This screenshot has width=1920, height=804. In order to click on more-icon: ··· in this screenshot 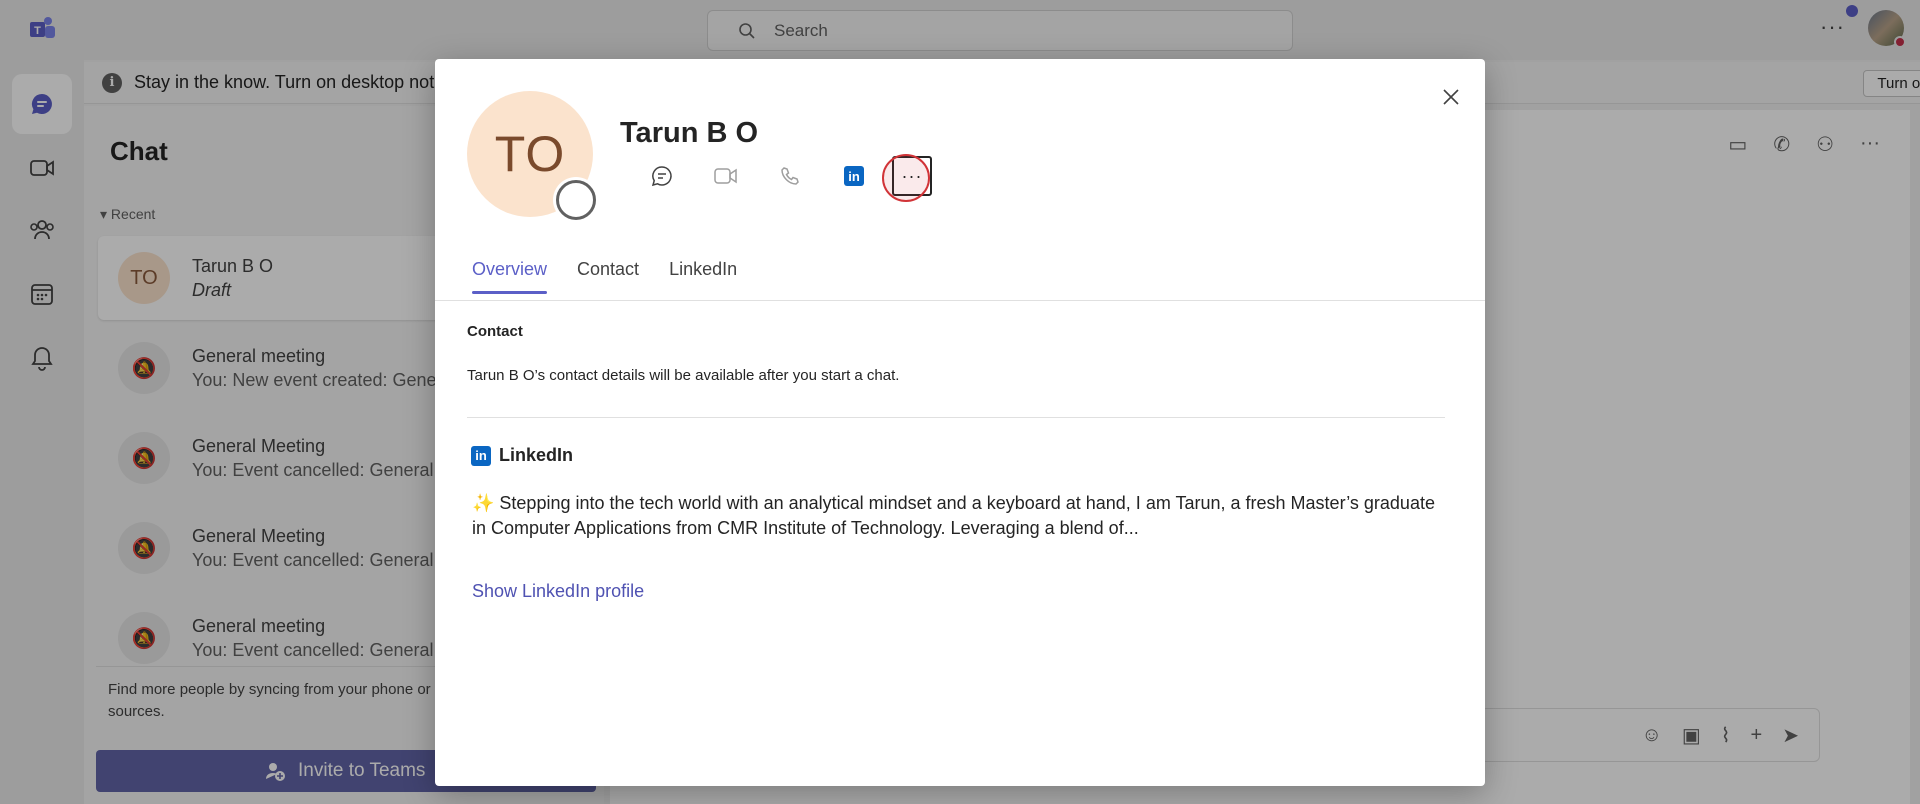, I will do `click(912, 175)`.